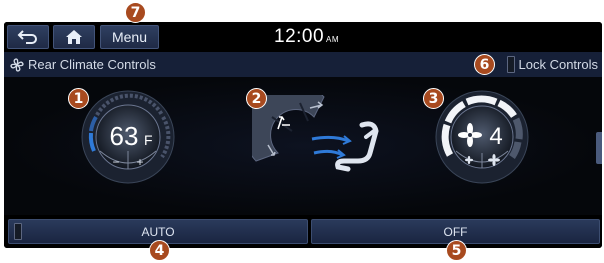 This screenshot has height=263, width=604. I want to click on airflow-mode-control, so click(322, 141).